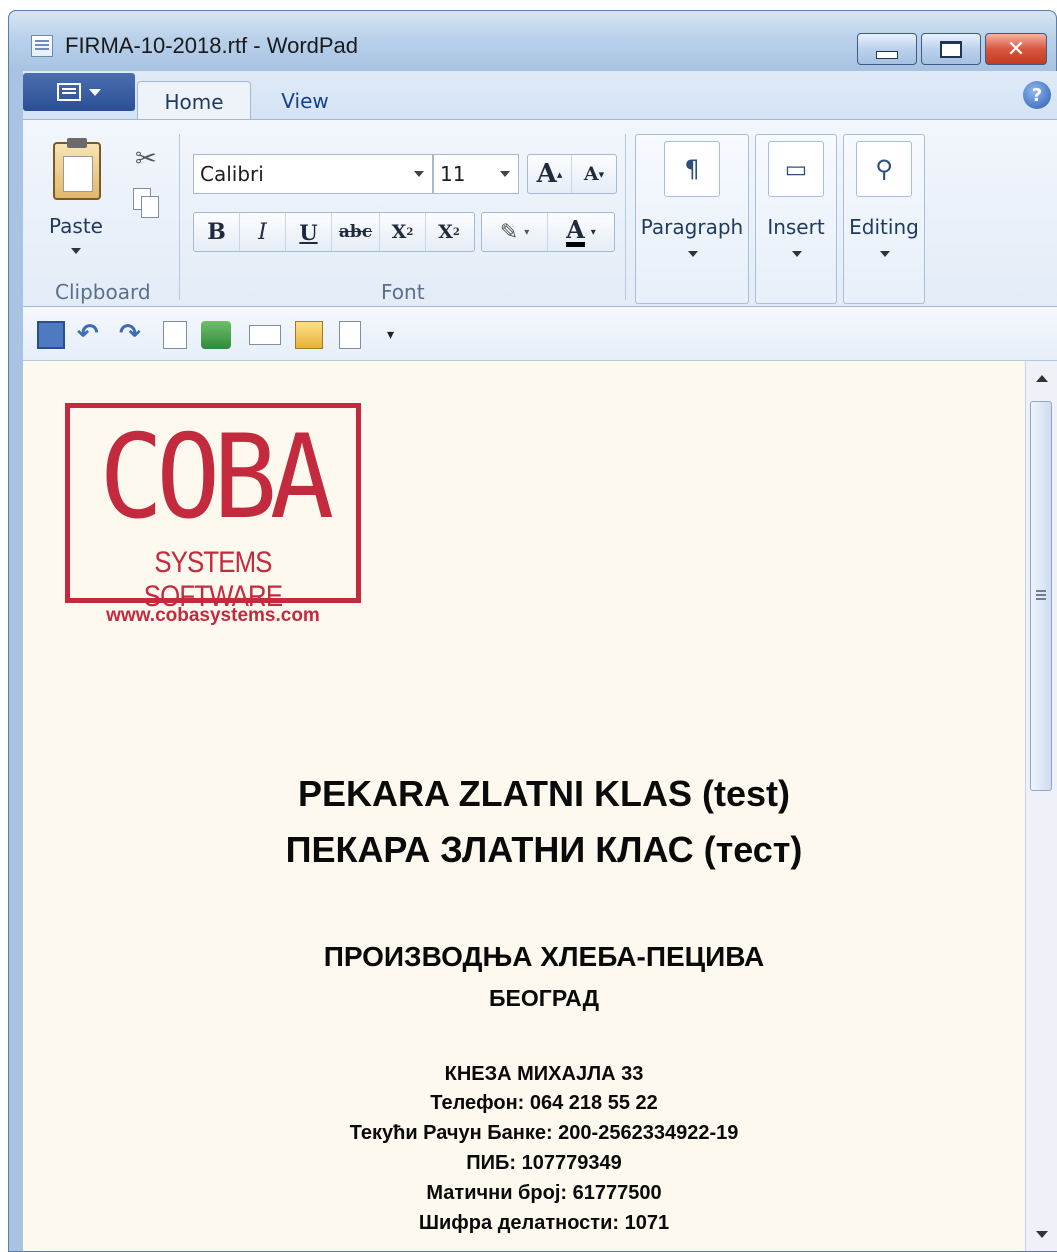 The height and width of the screenshot is (1252, 1057). I want to click on font-color-buttons: ✎ ▾ A ▾, so click(548, 232).